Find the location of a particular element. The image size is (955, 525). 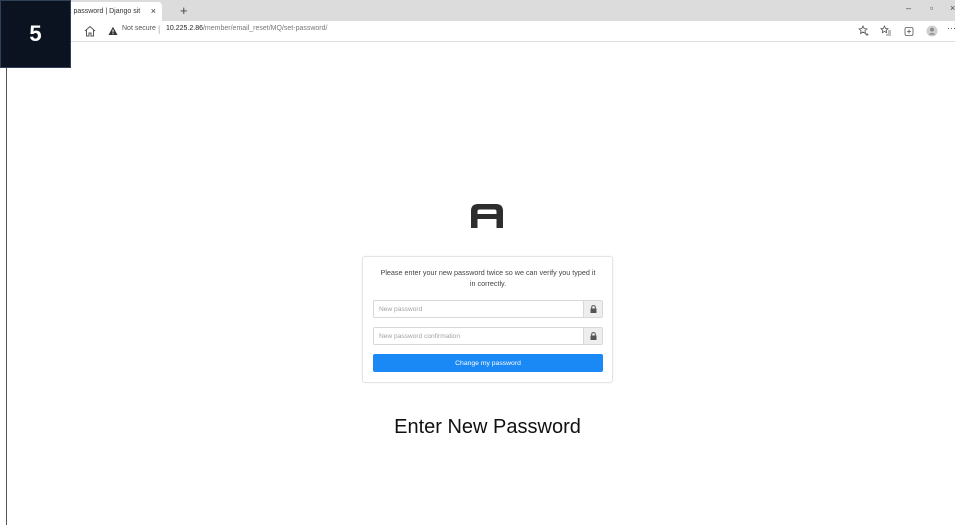

url-host: 10.225.2.86 is located at coordinates (184, 28).